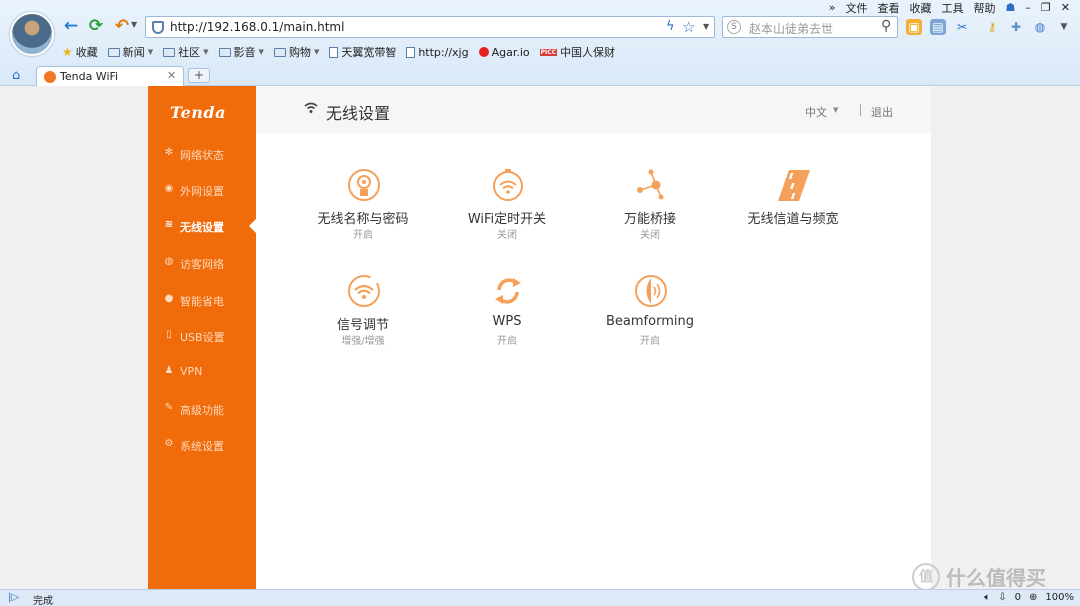 The height and width of the screenshot is (606, 1080). I want to click on menu-view: 查看, so click(889, 8).